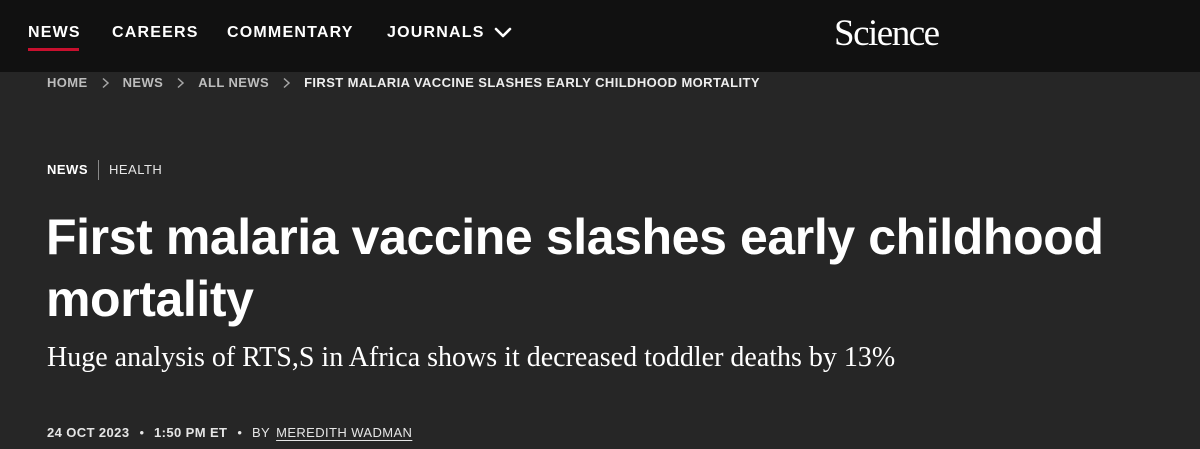  Describe the element at coordinates (261, 432) in the screenshot. I see `byline-prefix: BY` at that location.